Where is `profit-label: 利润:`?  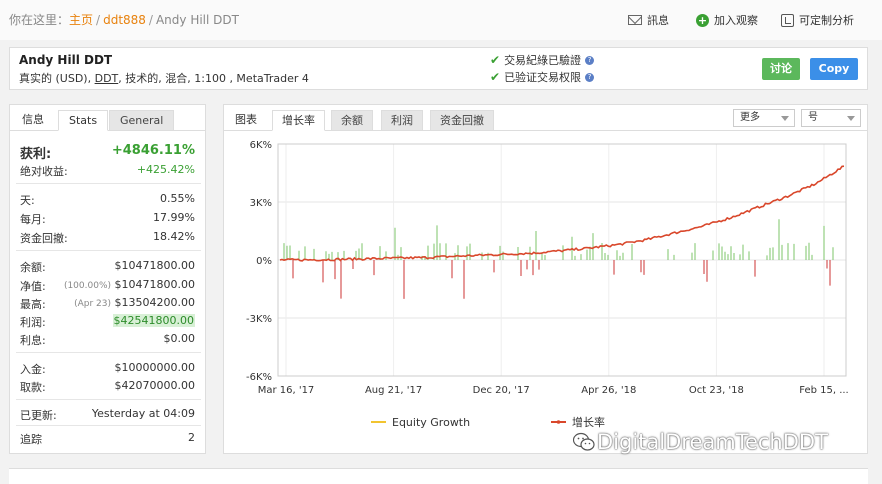
profit-label: 利润: is located at coordinates (33, 322).